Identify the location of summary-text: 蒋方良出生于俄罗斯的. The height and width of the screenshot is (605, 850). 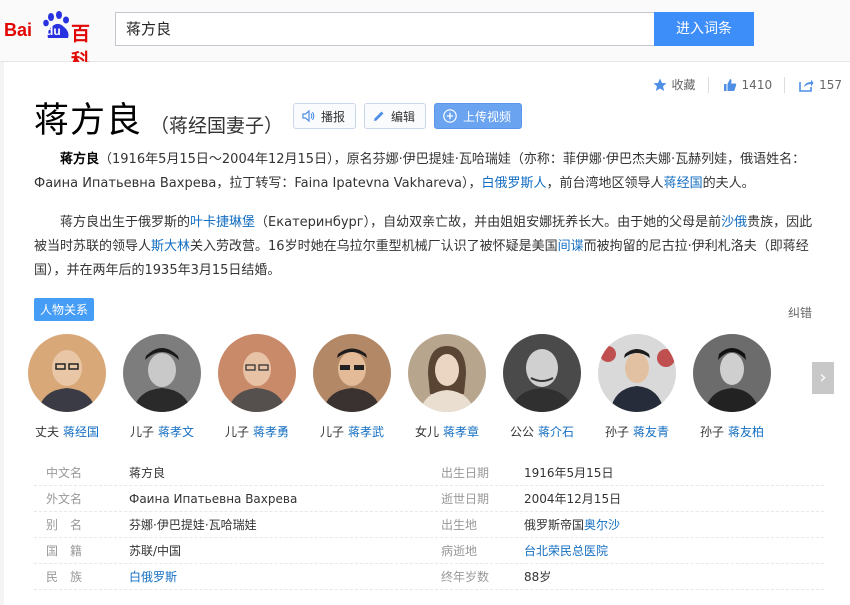
(125, 222).